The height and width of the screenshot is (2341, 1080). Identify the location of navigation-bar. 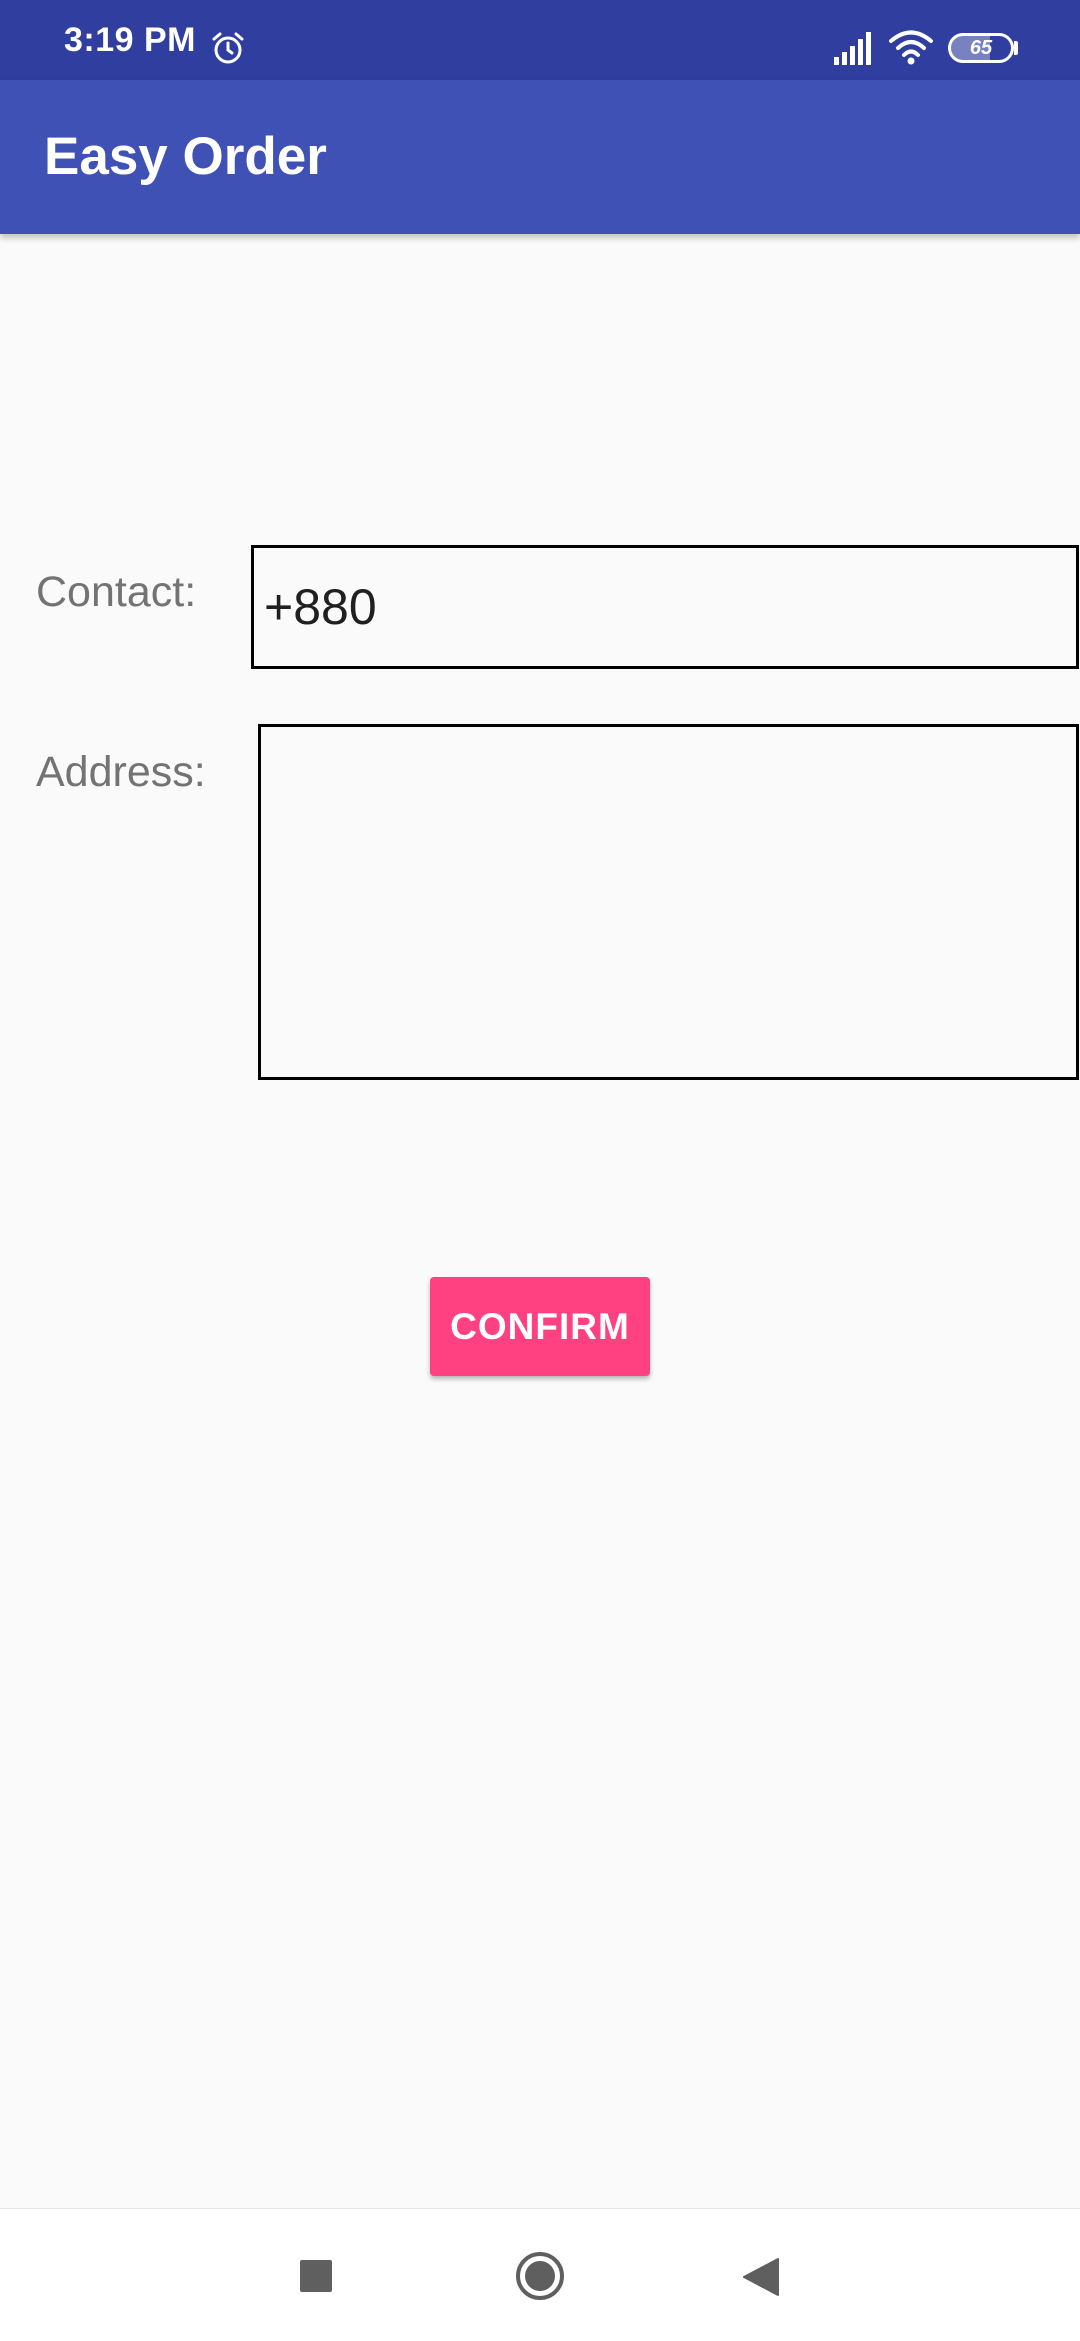
(540, 2274).